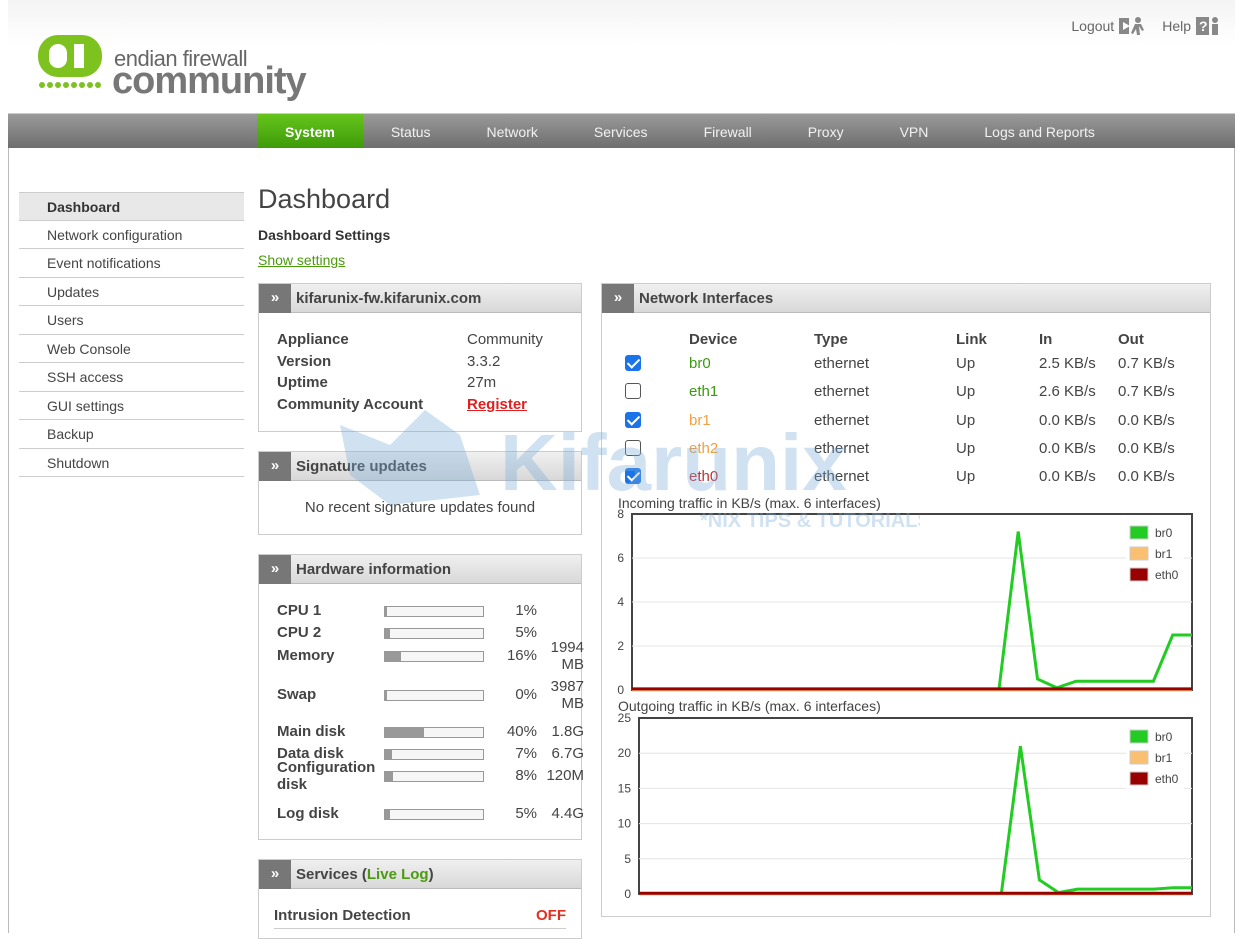  Describe the element at coordinates (326, 776) in the screenshot. I see `hardware-label: Configuration disk` at that location.